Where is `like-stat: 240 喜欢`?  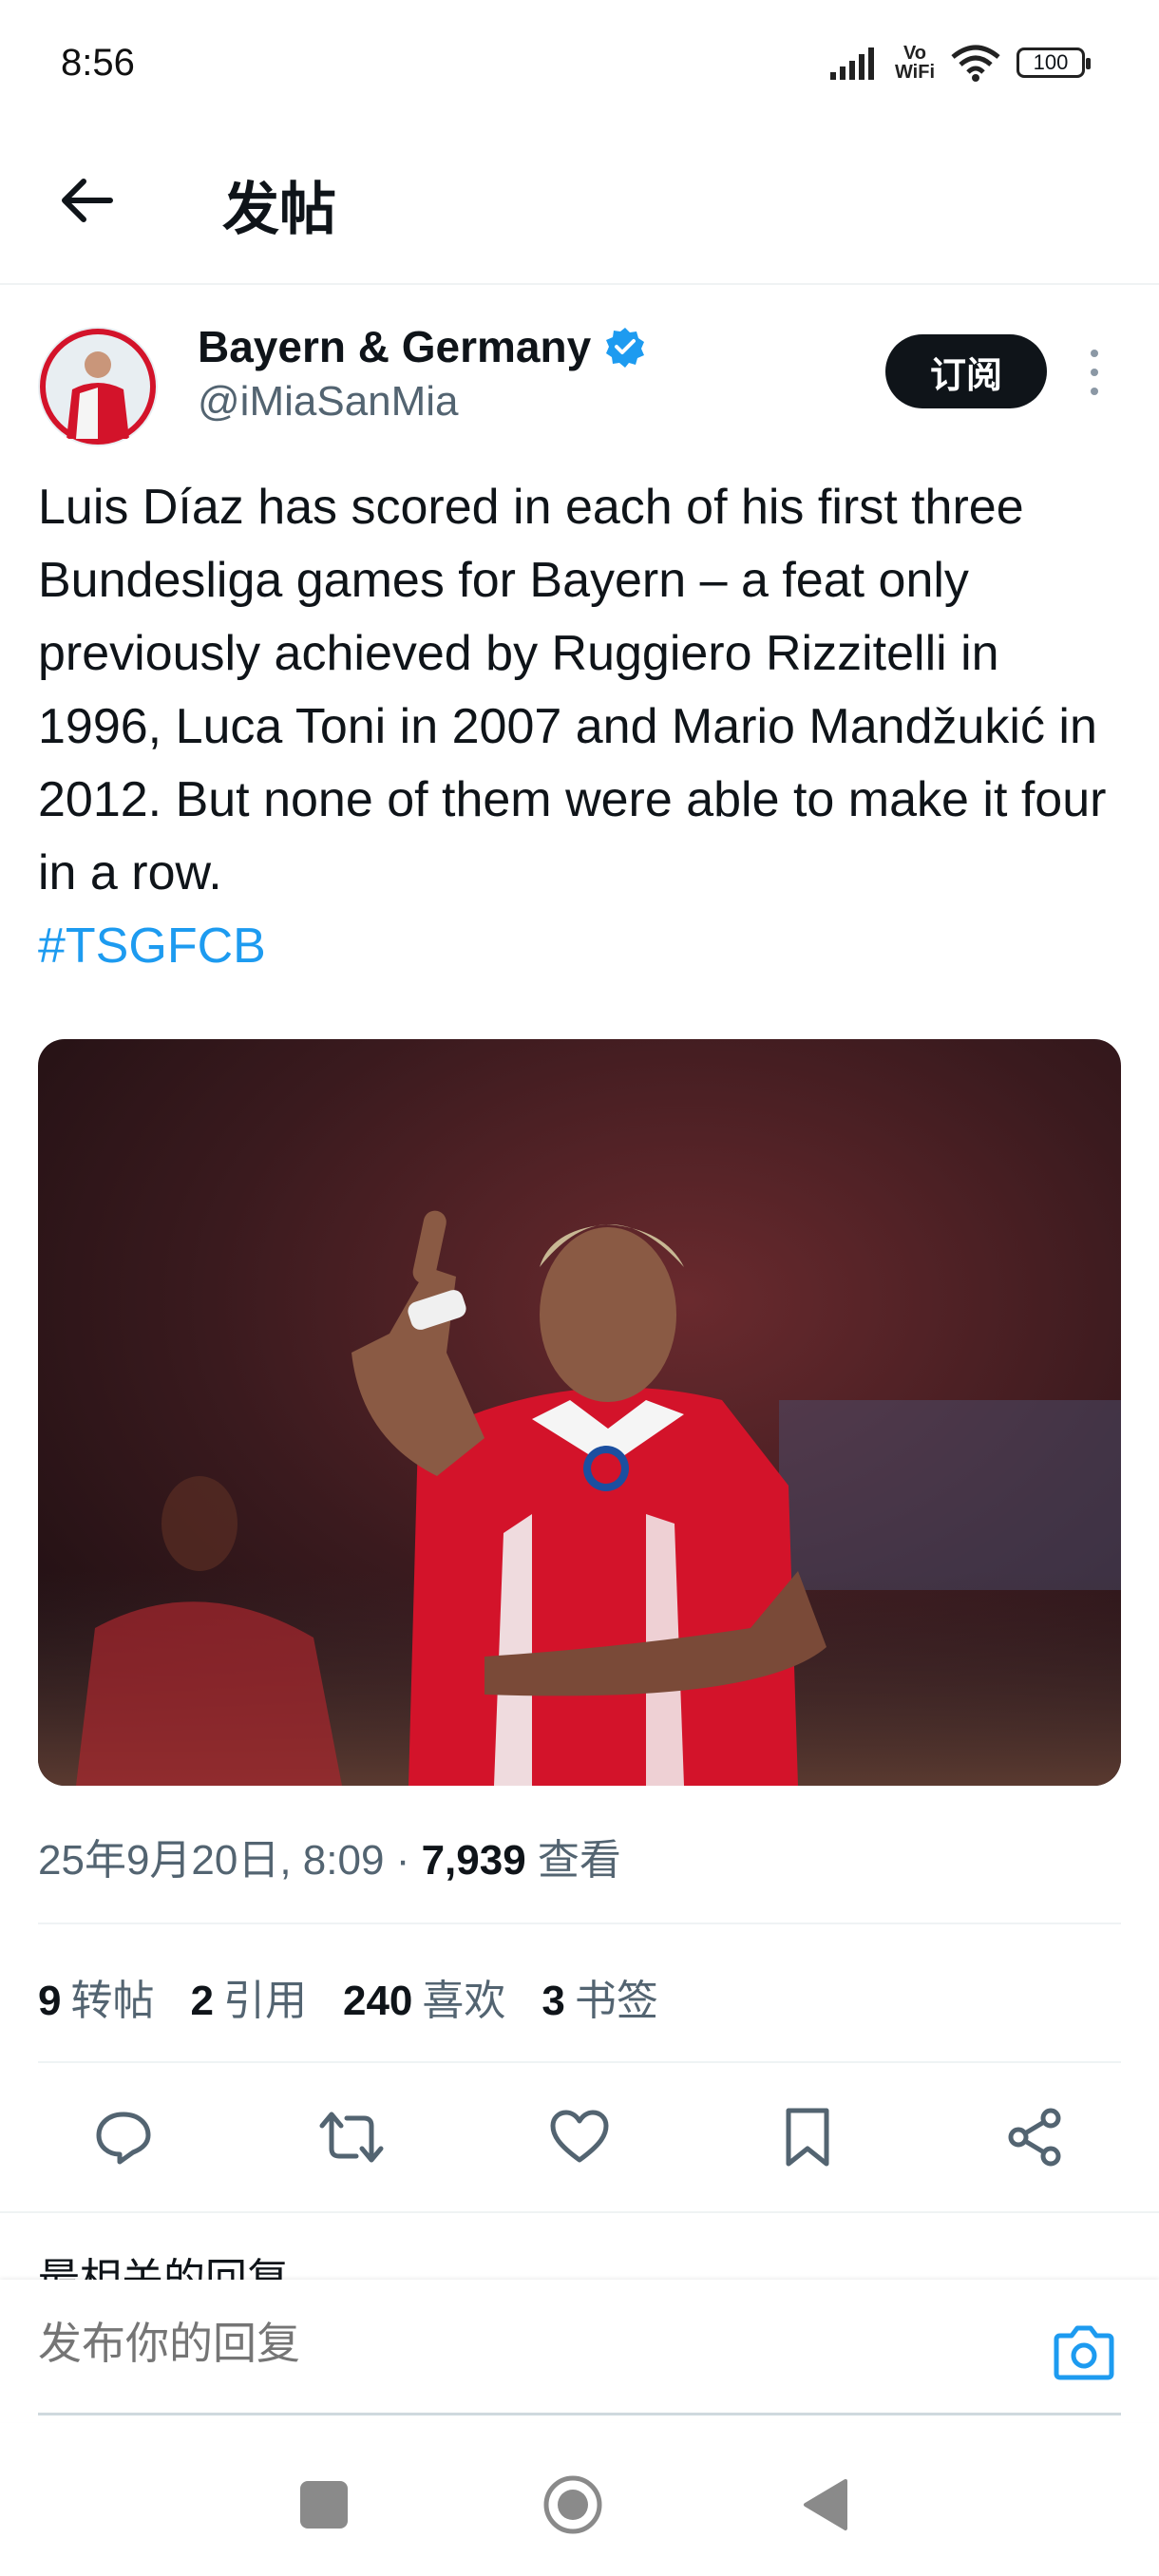
like-stat: 240 喜欢 is located at coordinates (424, 1996).